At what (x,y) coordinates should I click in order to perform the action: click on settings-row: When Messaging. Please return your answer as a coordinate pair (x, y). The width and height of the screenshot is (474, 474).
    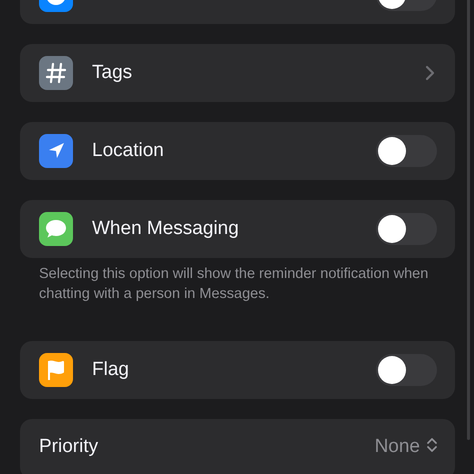
    Looking at the image, I should click on (237, 229).